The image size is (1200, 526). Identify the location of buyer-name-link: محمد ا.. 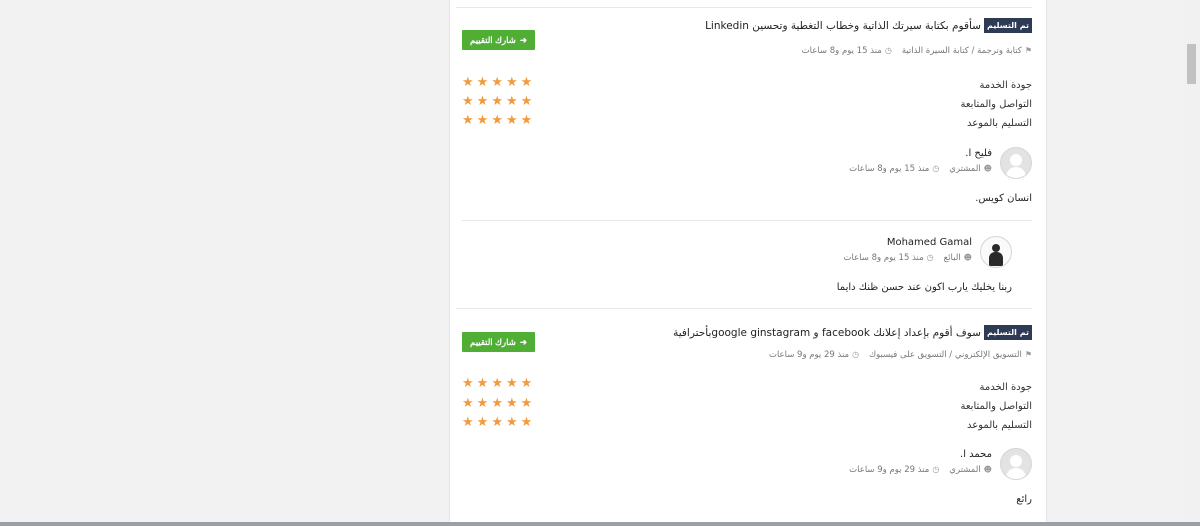
(976, 454).